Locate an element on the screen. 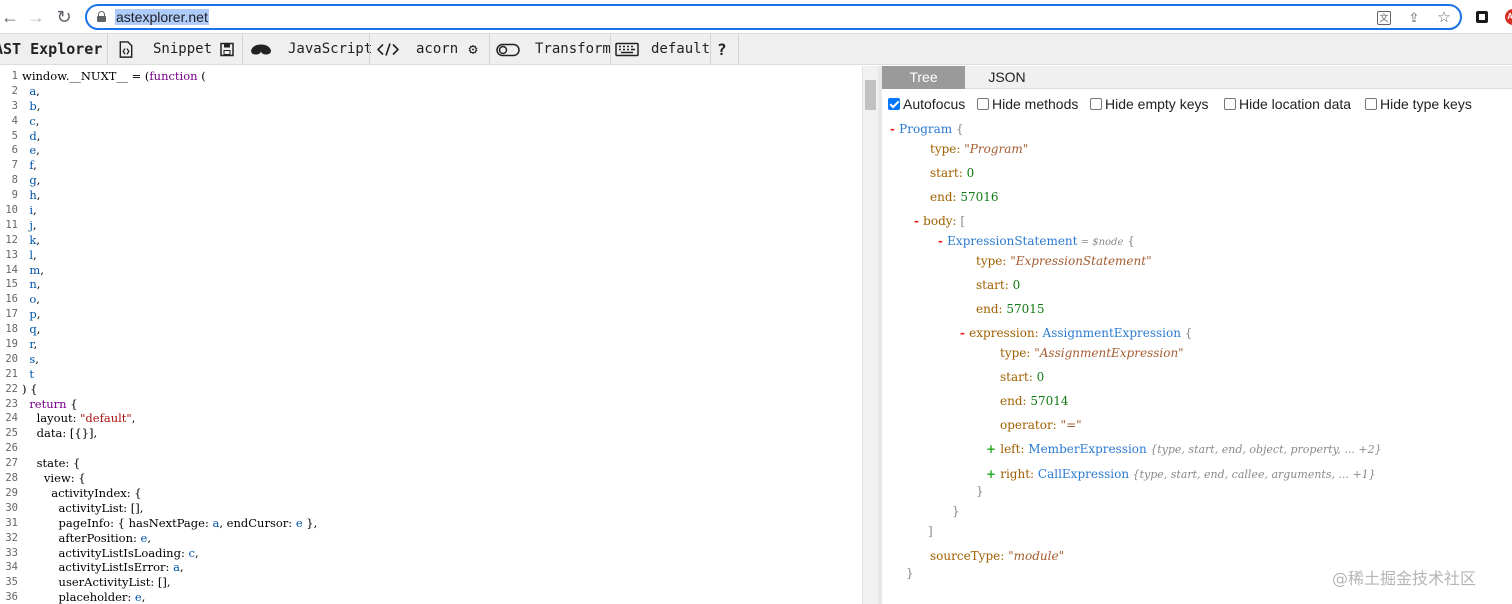  code-line: g, is located at coordinates (169, 180).